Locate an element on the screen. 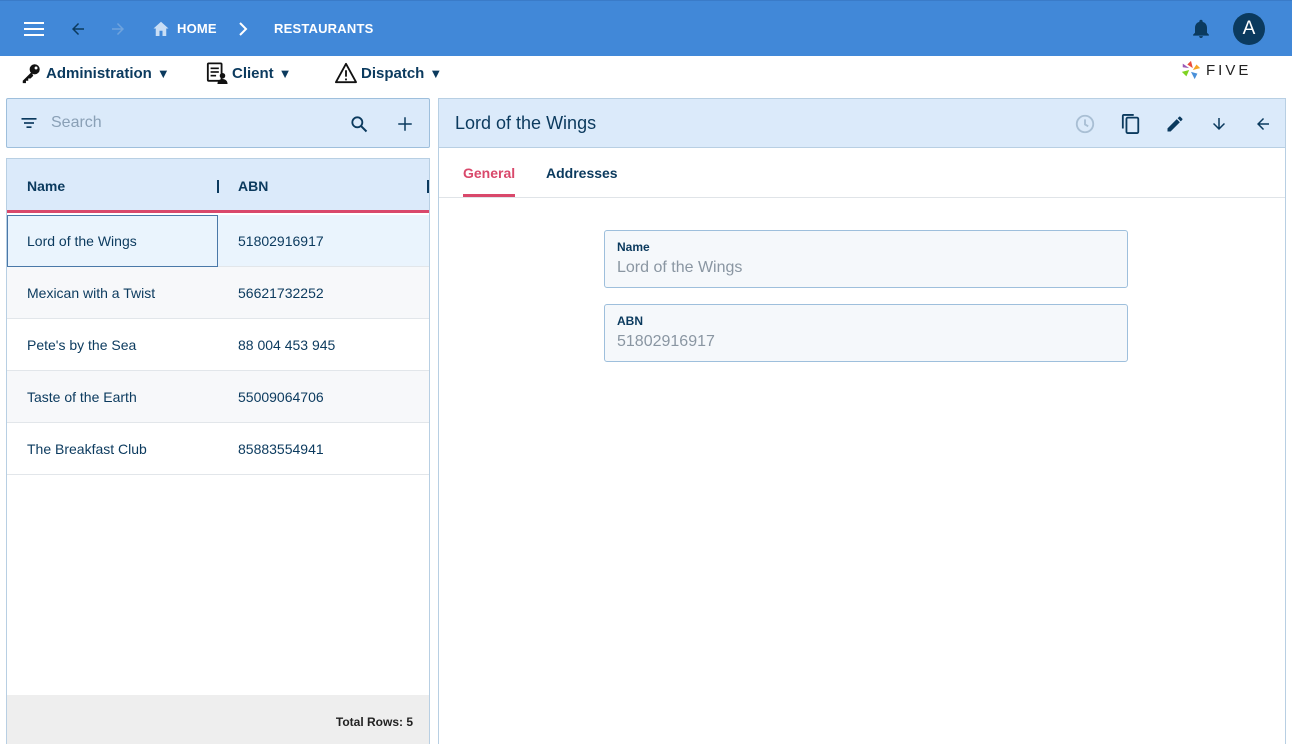  search-input is located at coordinates (191, 123).